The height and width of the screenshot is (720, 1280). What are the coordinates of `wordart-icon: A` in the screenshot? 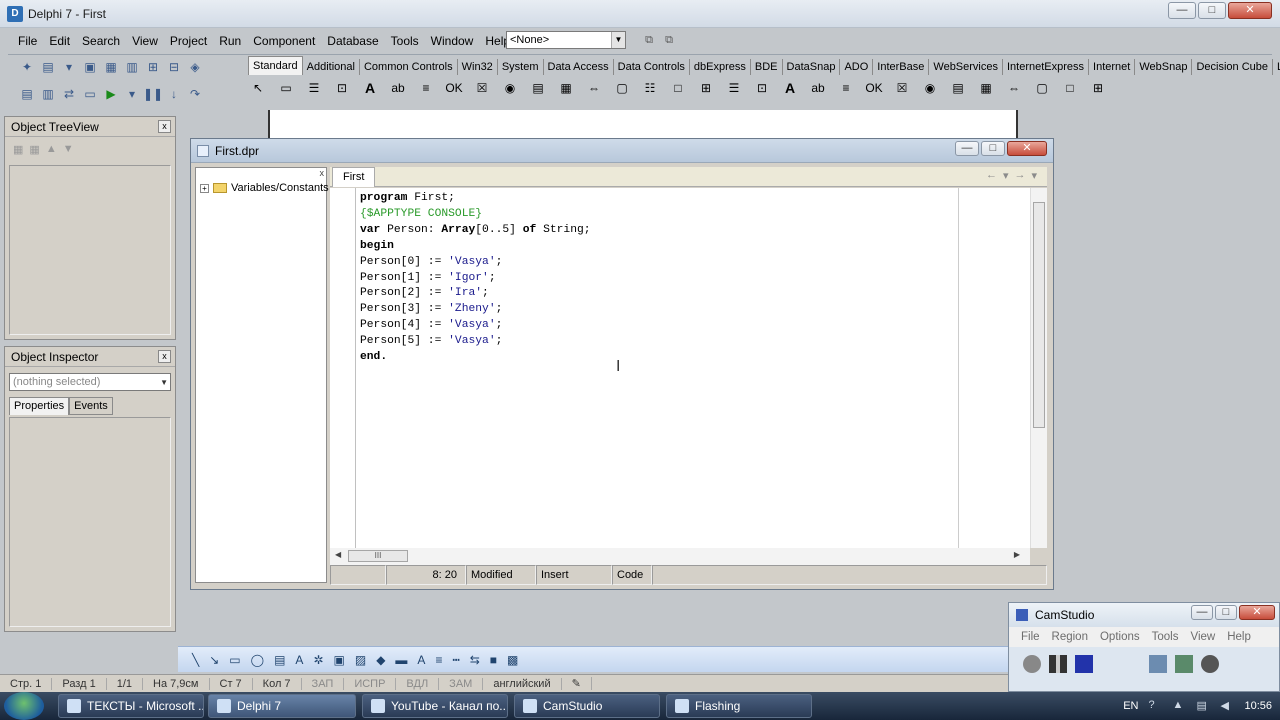 It's located at (299, 660).